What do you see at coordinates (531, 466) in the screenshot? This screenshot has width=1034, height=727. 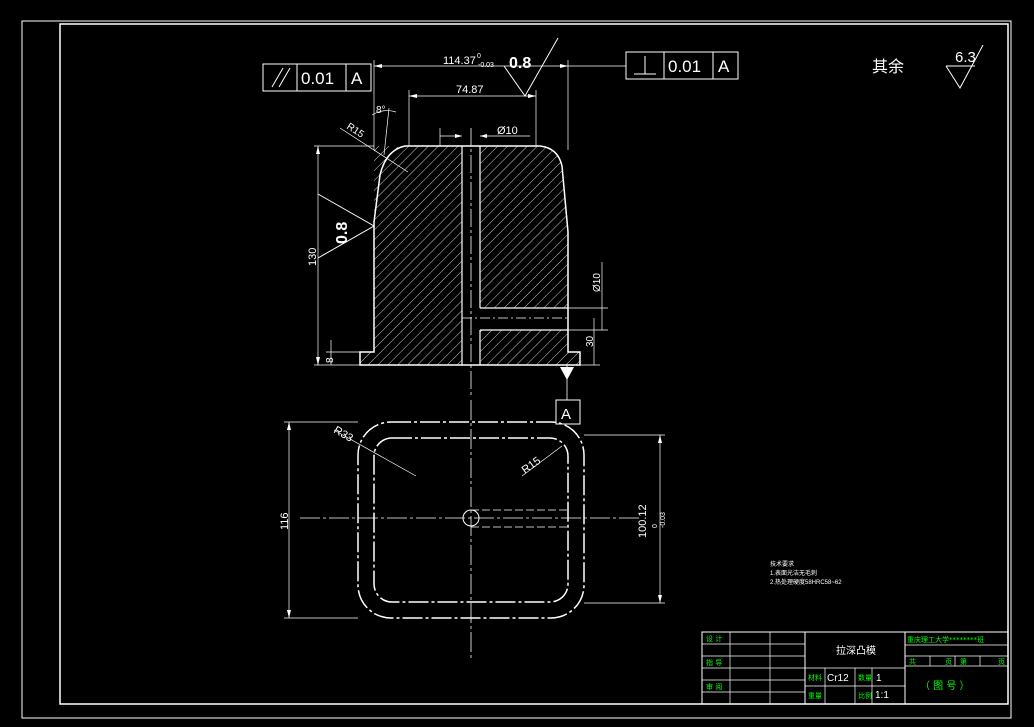 I see `dim-plan-radius-inner: R15` at bounding box center [531, 466].